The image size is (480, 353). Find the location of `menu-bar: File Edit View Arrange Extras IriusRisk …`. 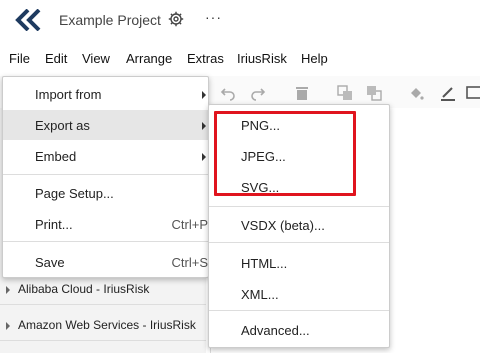

menu-bar: File Edit View Arrange Extras IriusRisk … is located at coordinates (240, 59).